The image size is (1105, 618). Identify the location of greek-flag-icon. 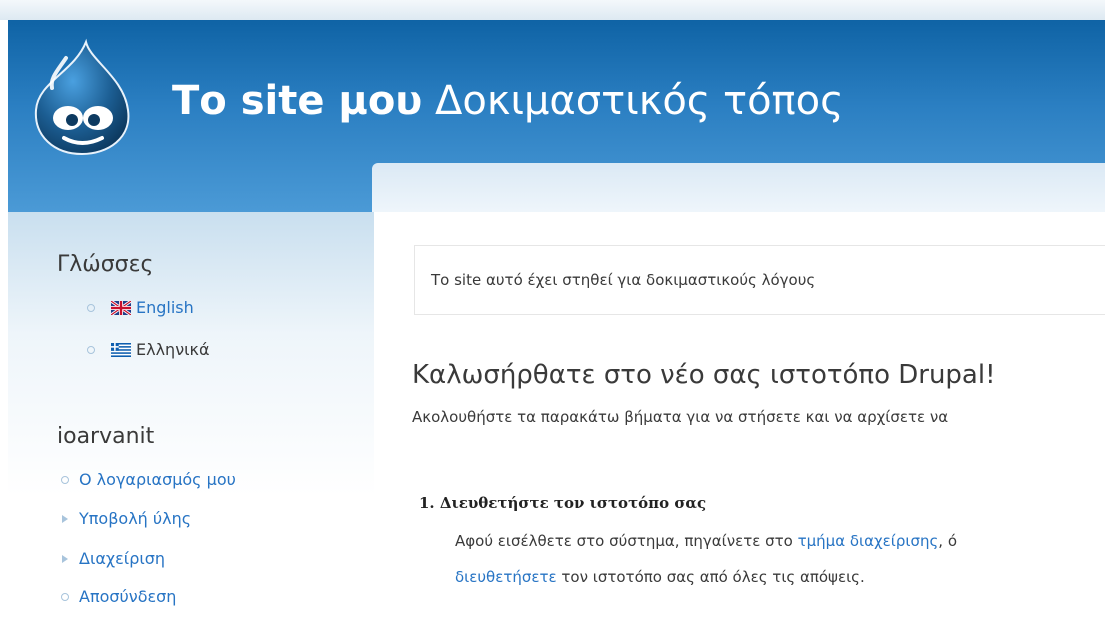
(121, 349).